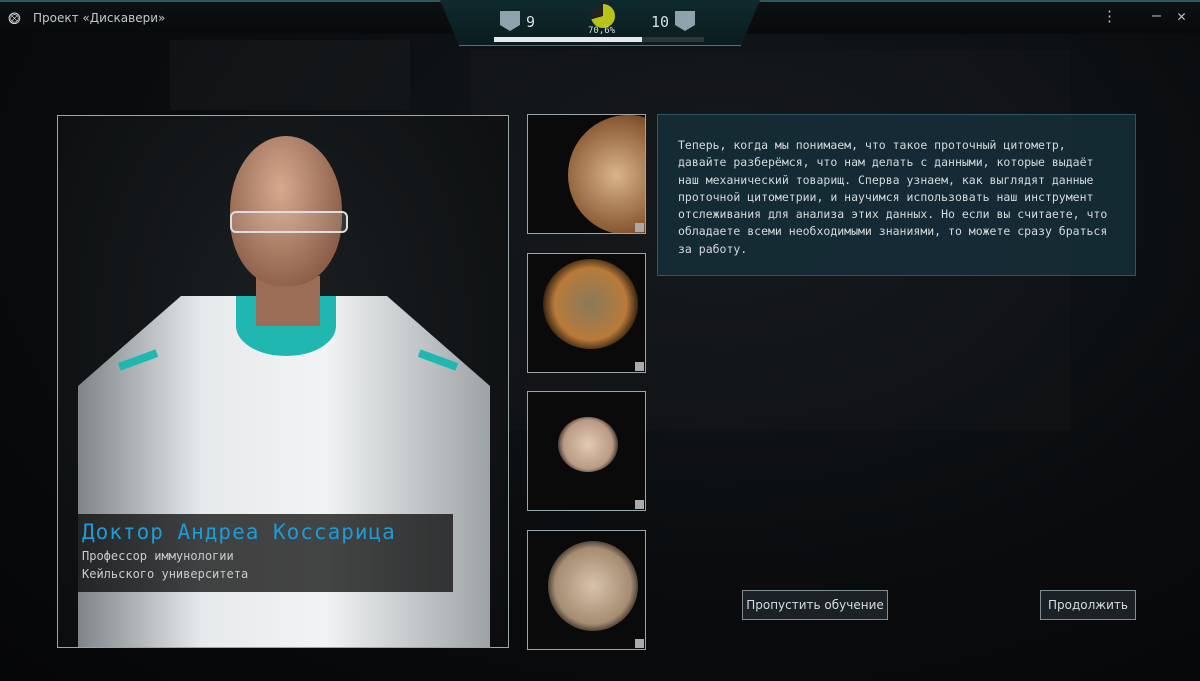  Describe the element at coordinates (602, 31) in the screenshot. I see `progress-percent: 70,6%` at that location.